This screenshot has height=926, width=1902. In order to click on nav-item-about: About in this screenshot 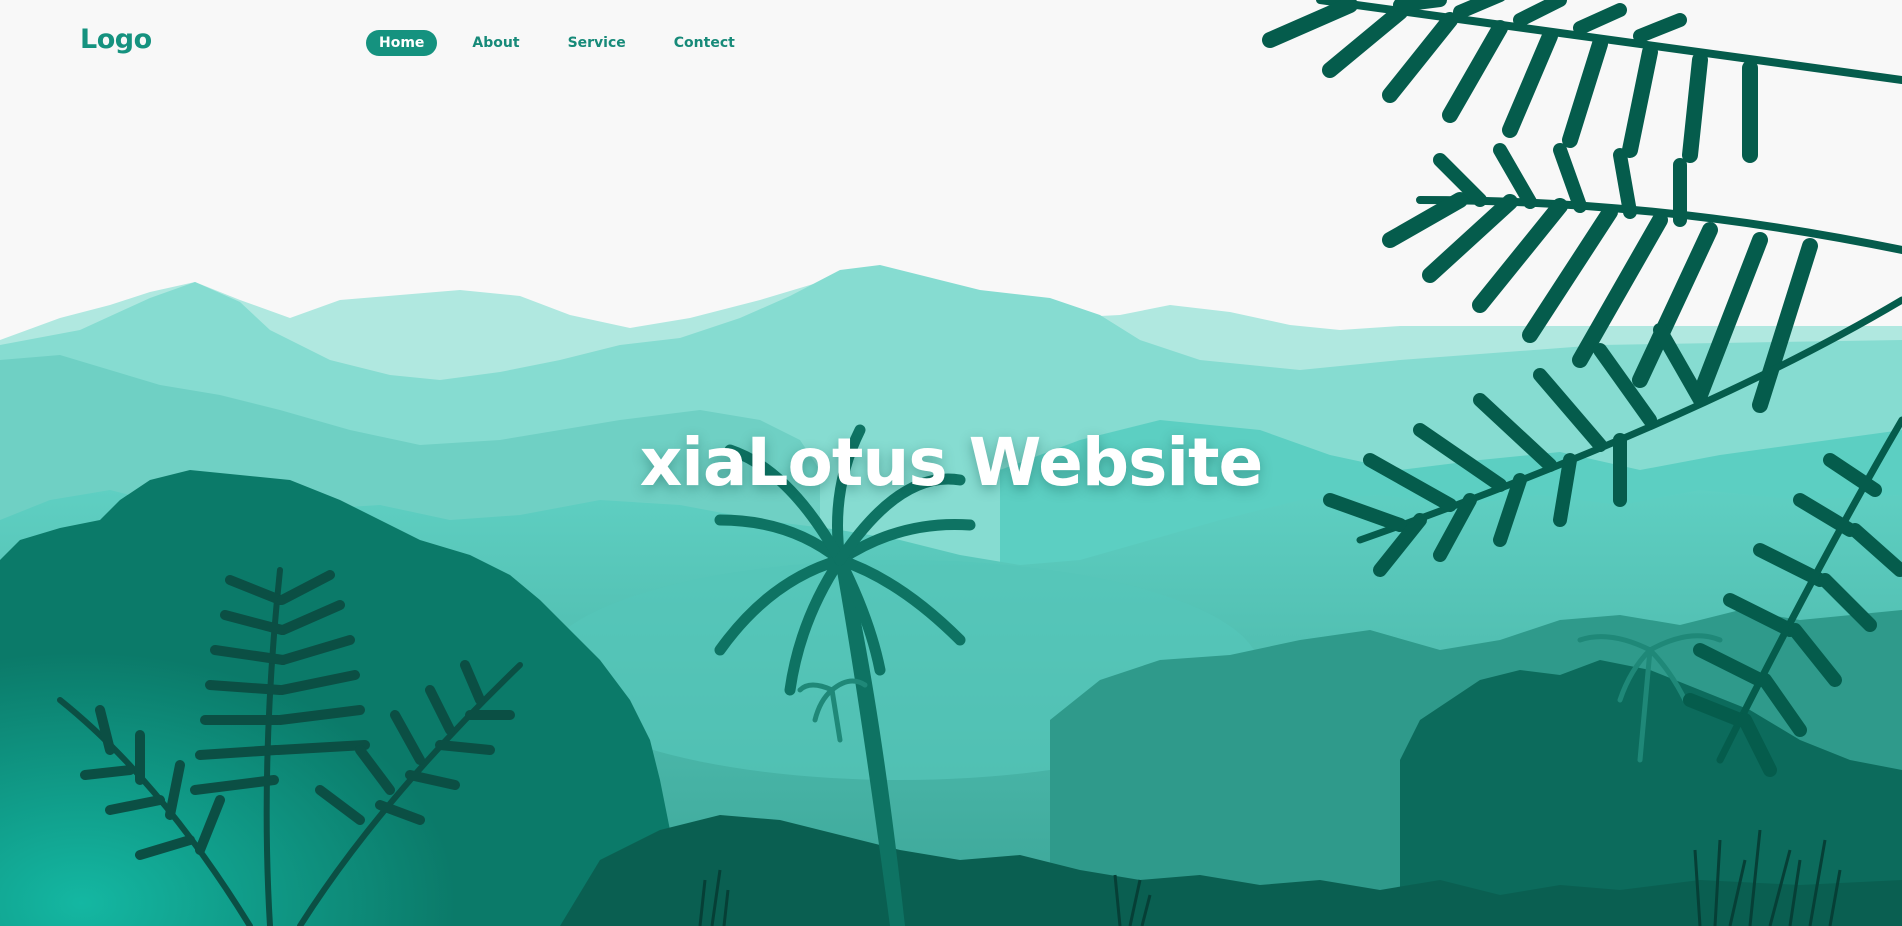, I will do `click(495, 43)`.